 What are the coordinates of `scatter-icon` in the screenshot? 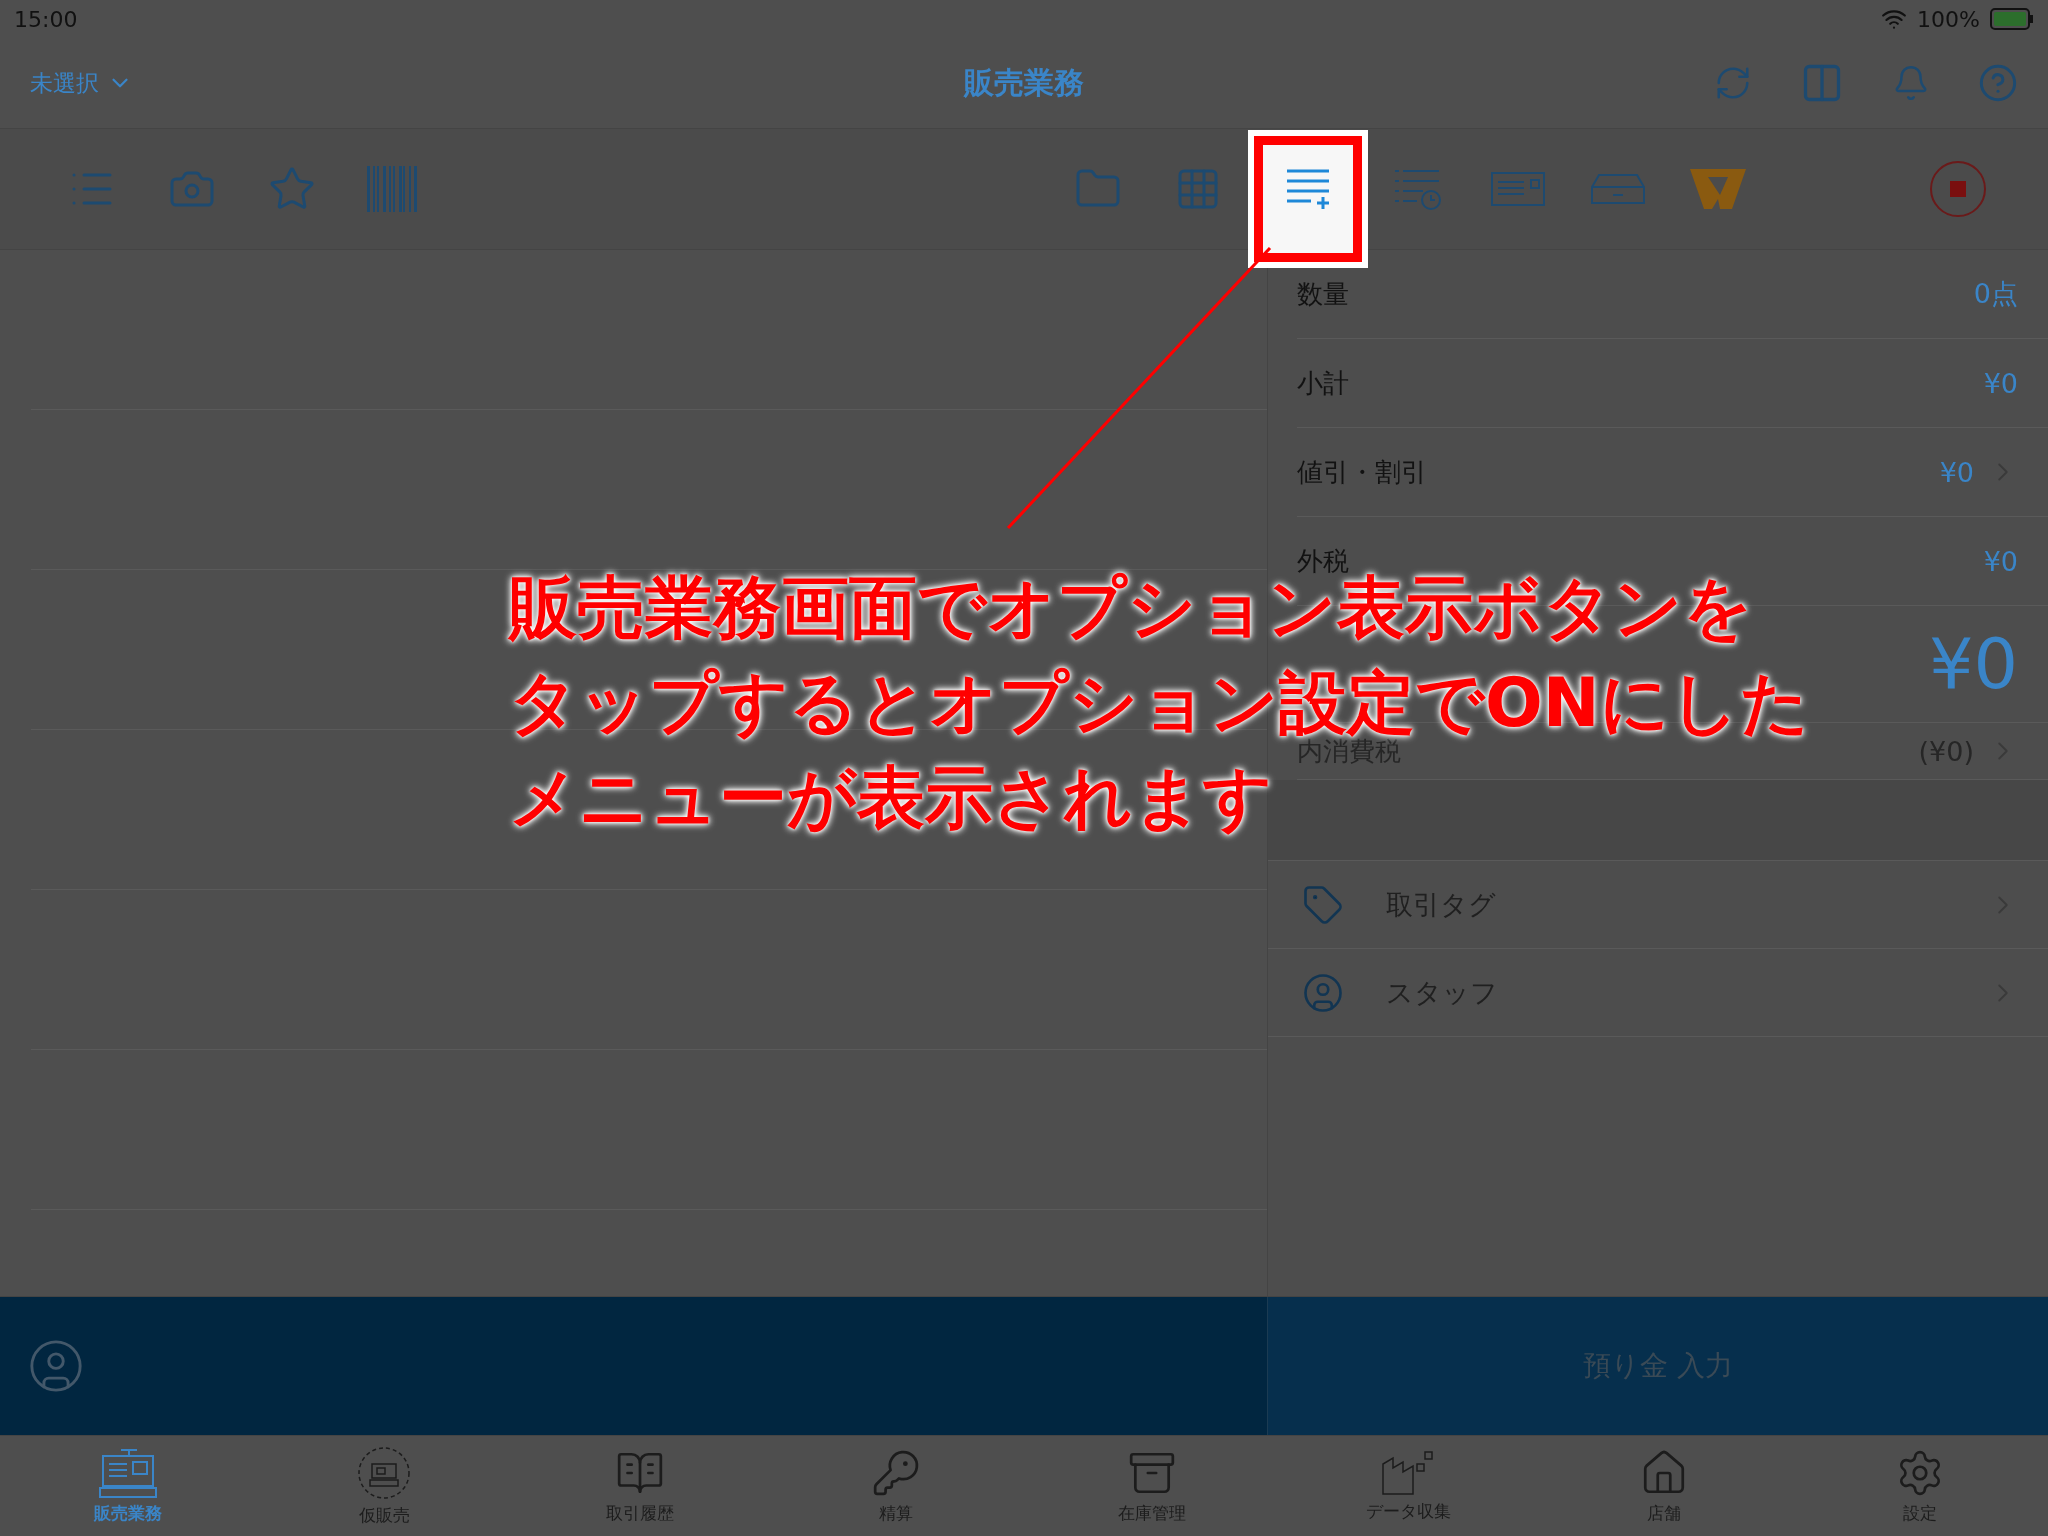 It's located at (1408, 1472).